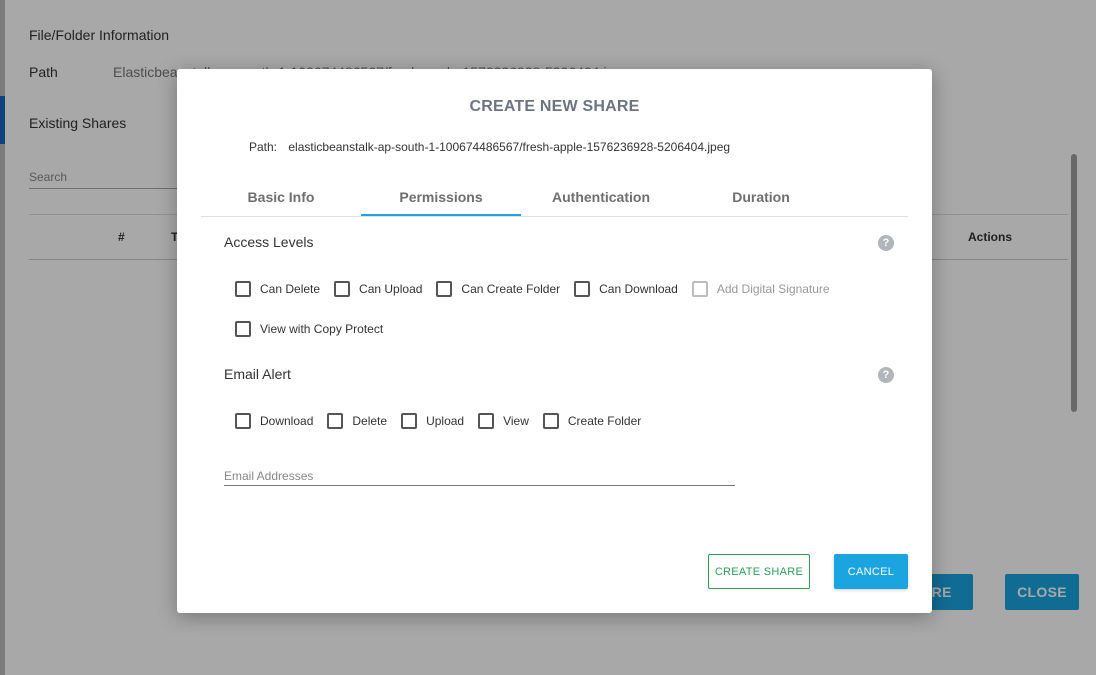  I want to click on add-digital-signature-checkbox: Add Digital Signature, so click(760, 289).